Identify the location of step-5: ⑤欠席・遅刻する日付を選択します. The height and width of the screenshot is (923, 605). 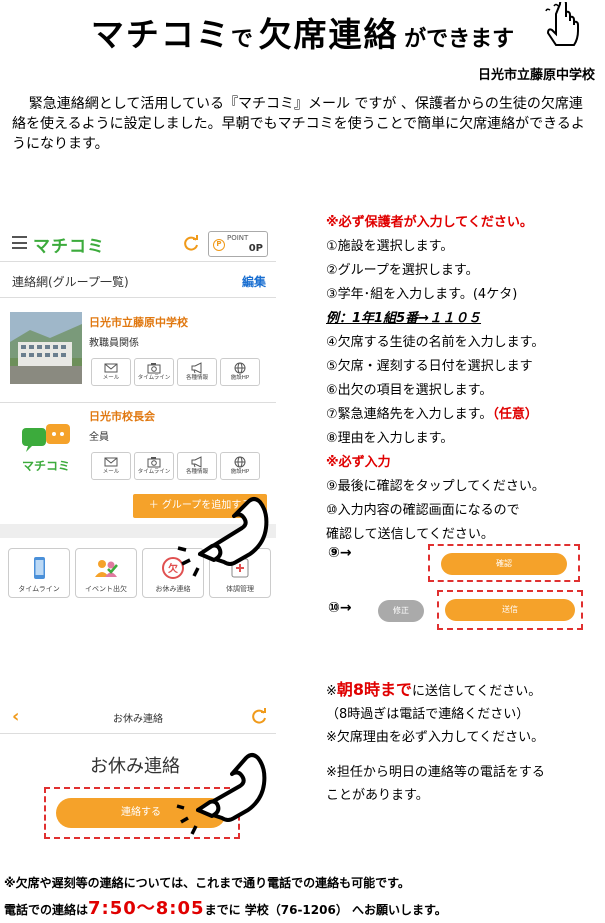
(429, 366).